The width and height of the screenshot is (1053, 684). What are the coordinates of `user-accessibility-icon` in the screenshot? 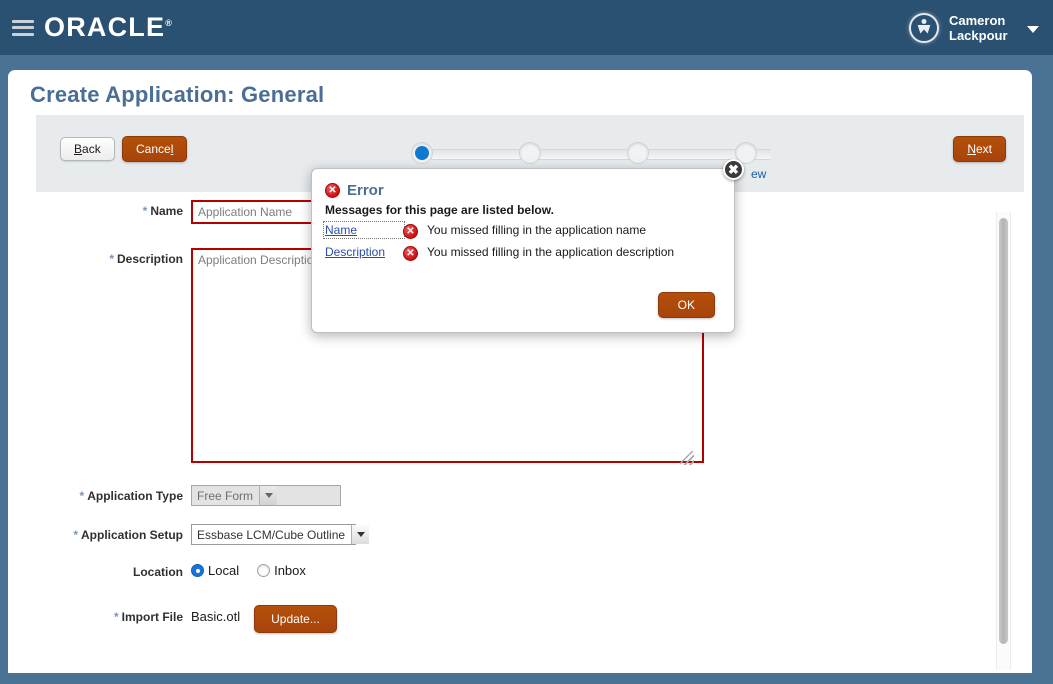 It's located at (924, 27).